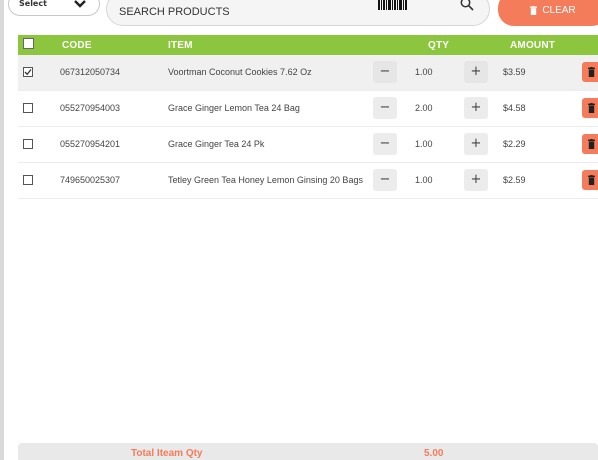 The width and height of the screenshot is (598, 460). Describe the element at coordinates (308, 45) in the screenshot. I see `cart-table-header: CODE ITEM QTY AMOUNT` at that location.